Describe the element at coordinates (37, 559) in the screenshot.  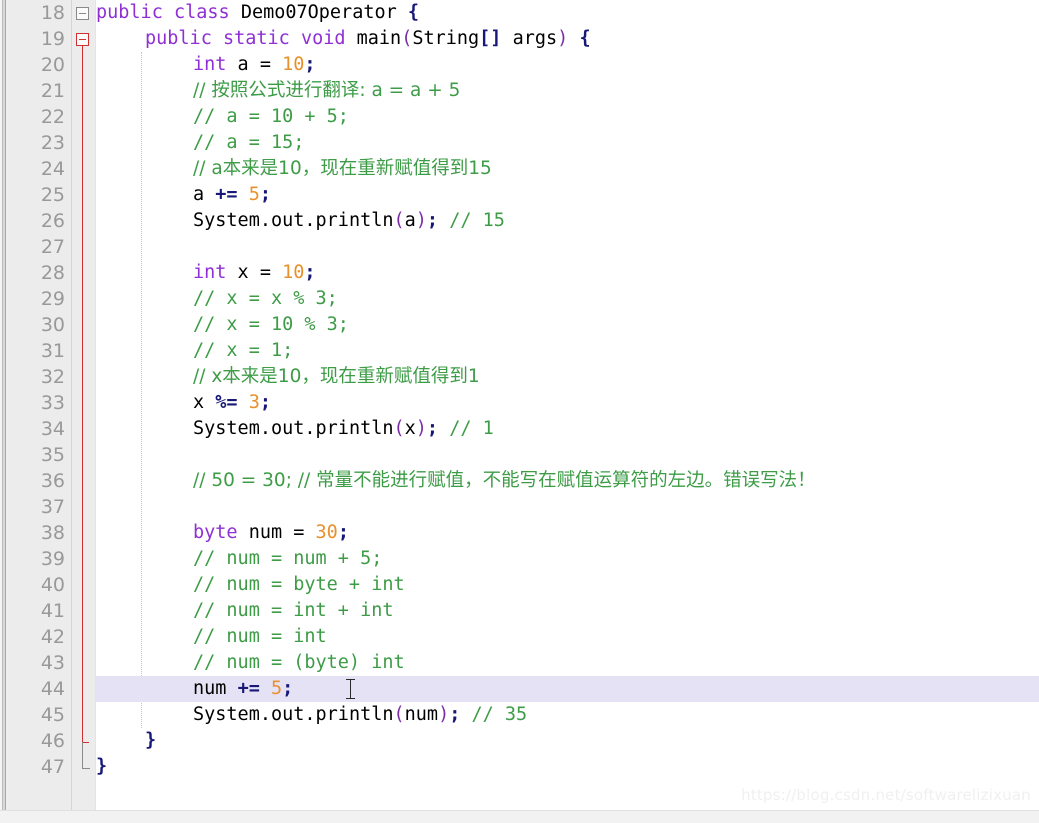
I see `line-number: 39` at that location.